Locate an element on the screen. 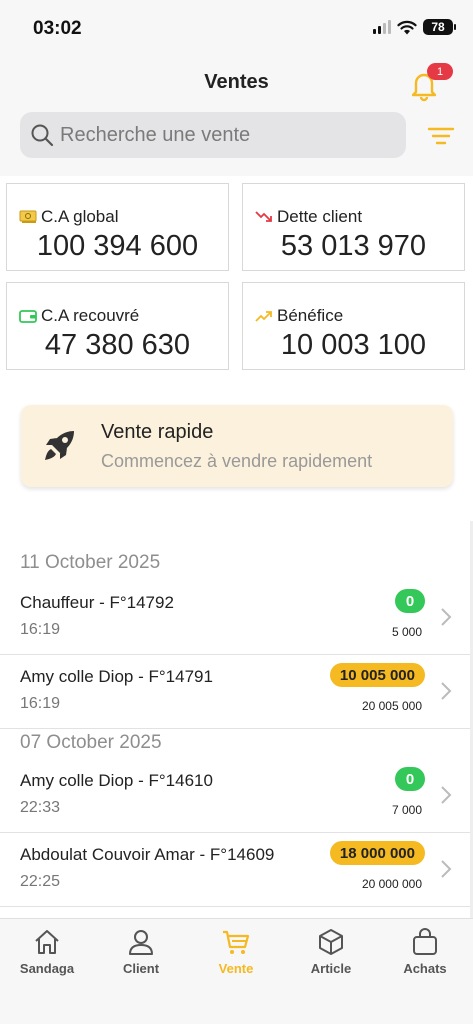 This screenshot has width=473, height=1024. notification-badge: 1 is located at coordinates (440, 71).